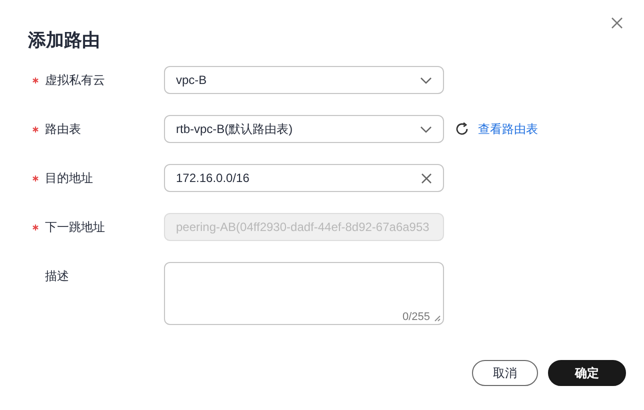  I want to click on field-label: 下一跳地址, so click(75, 227).